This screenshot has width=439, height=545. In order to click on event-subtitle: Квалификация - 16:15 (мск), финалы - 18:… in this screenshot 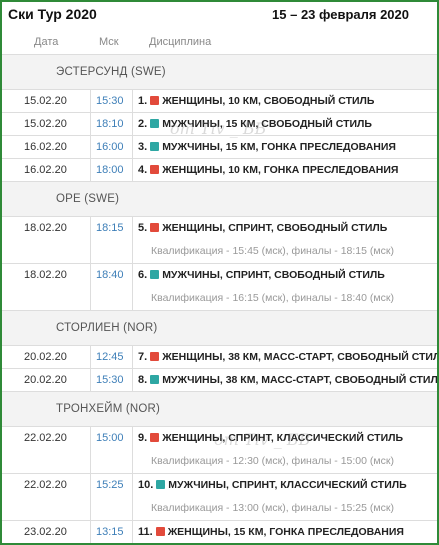, I will do `click(272, 298)`.